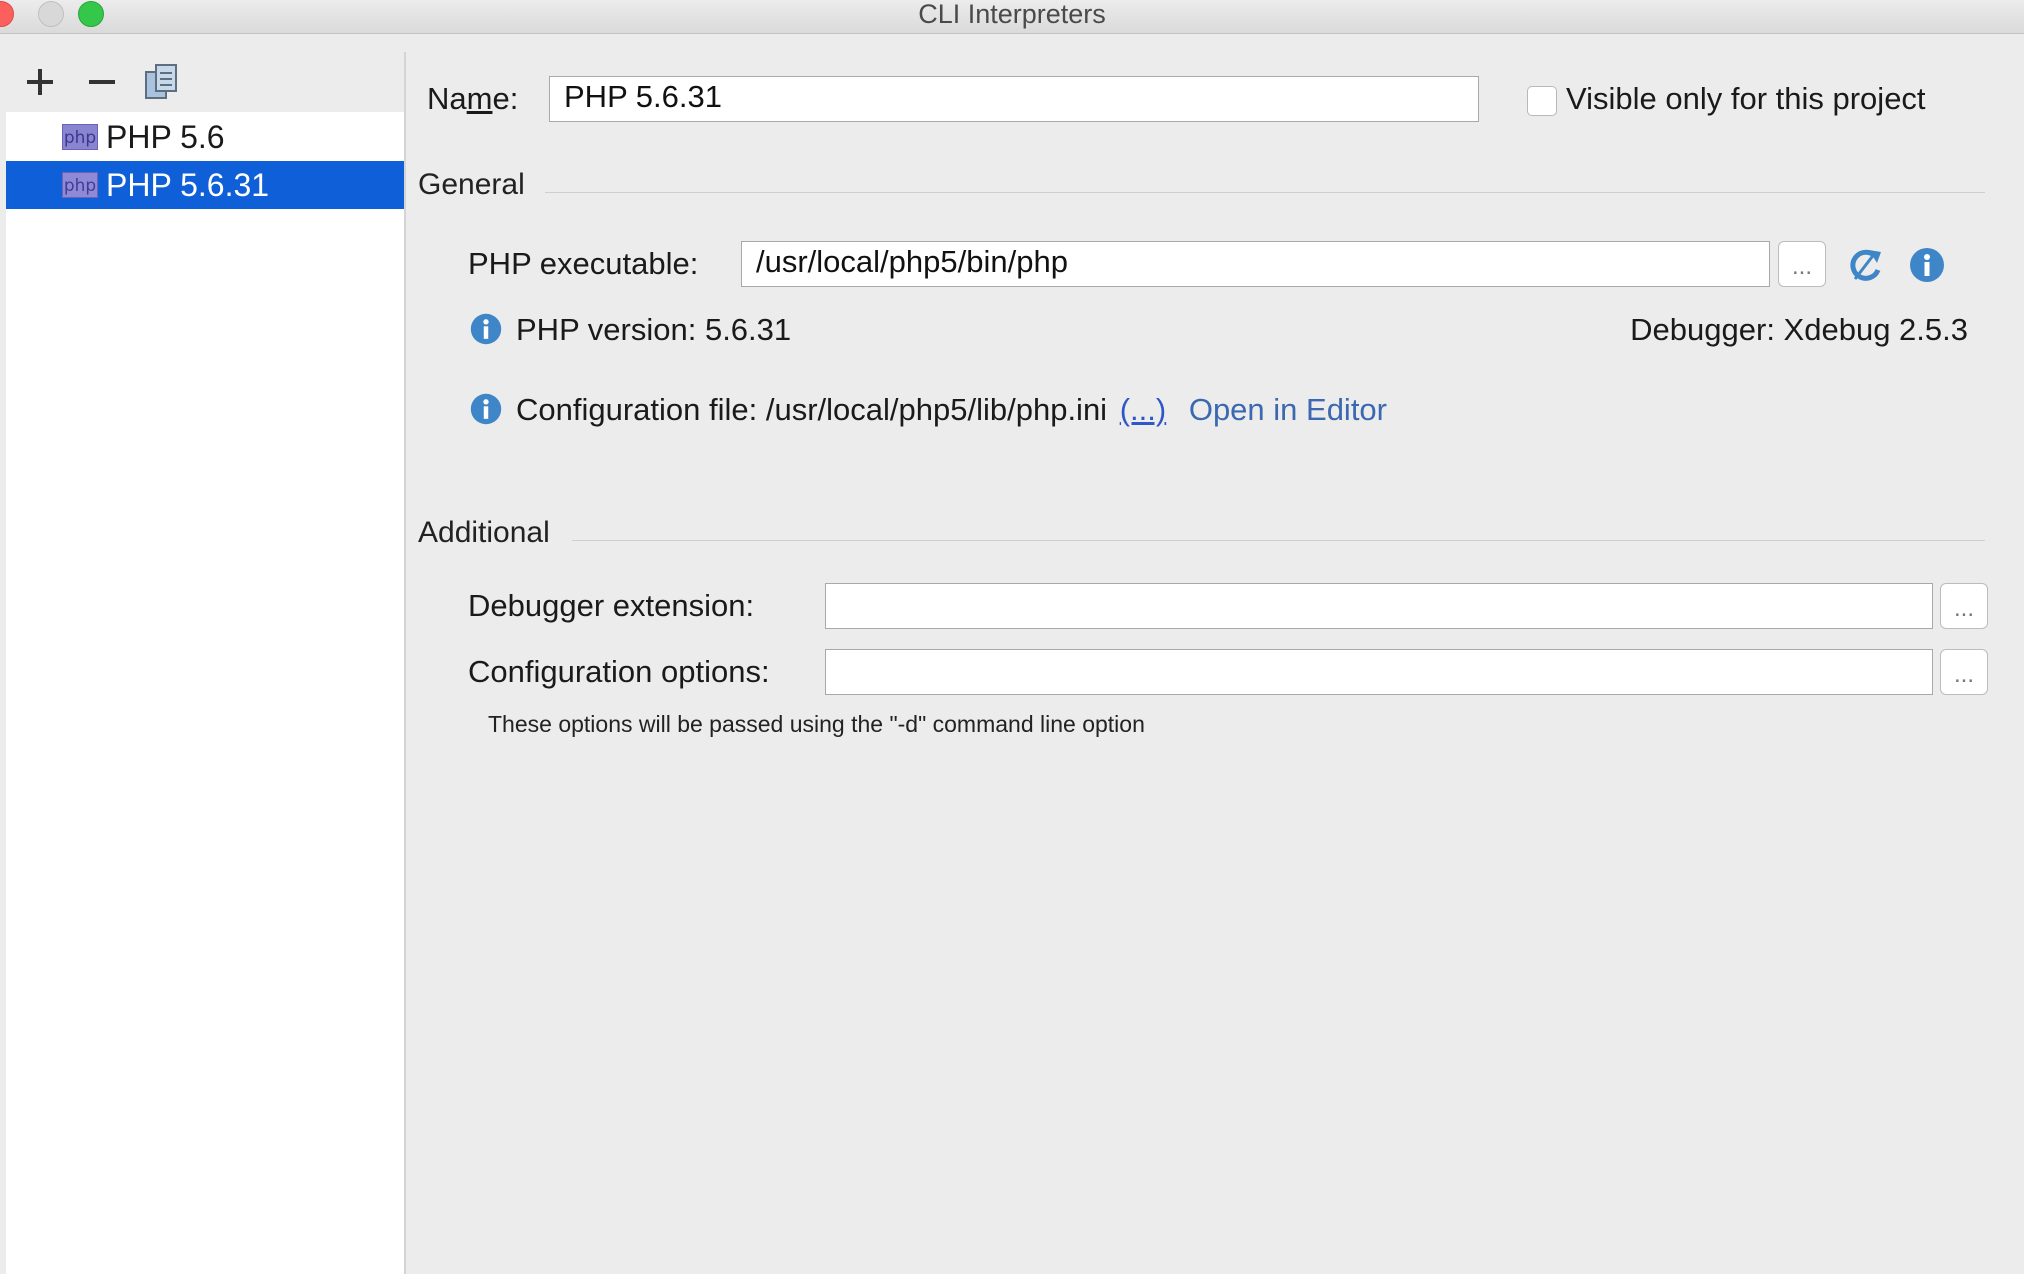 The height and width of the screenshot is (1274, 2024). What do you see at coordinates (619, 671) in the screenshot?
I see `configuration-options-label: Configuration options:` at bounding box center [619, 671].